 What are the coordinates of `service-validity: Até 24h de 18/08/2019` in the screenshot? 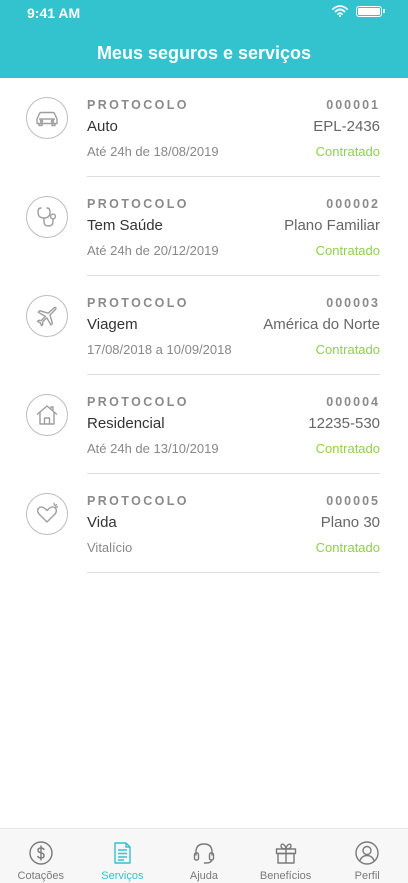 It's located at (153, 151).